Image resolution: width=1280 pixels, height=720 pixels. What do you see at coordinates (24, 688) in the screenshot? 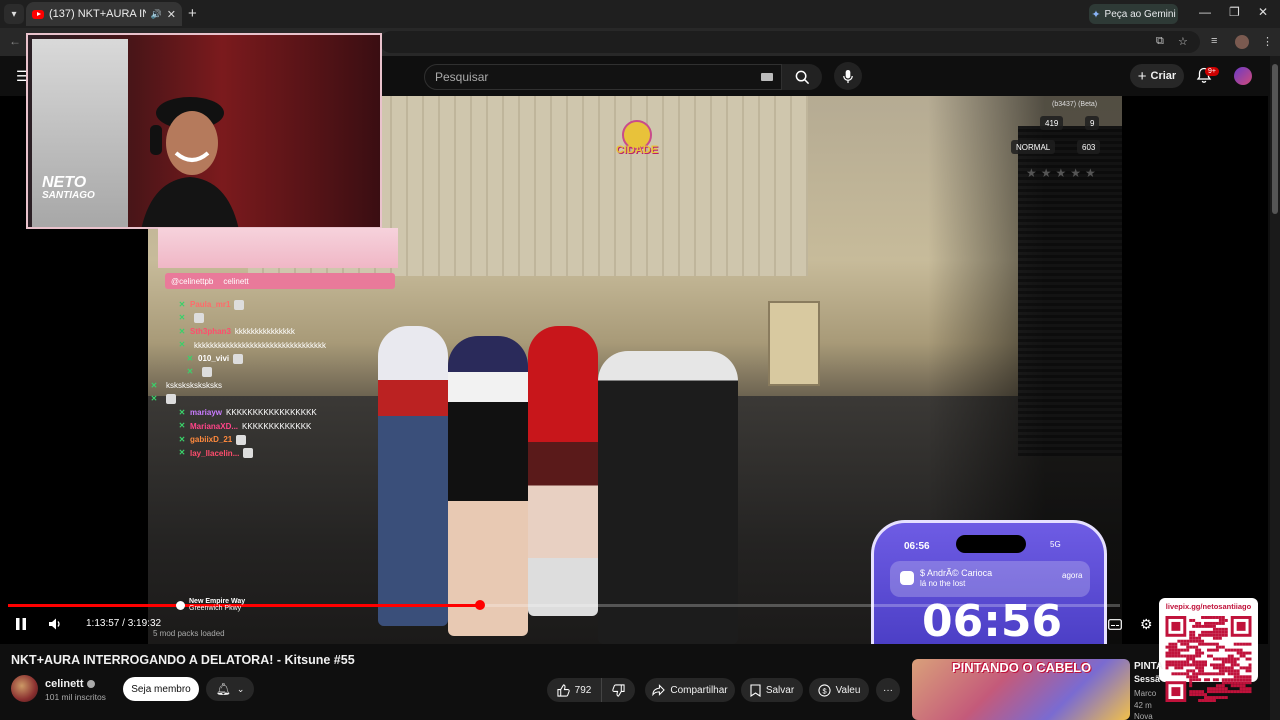
I see `channel-avatar` at bounding box center [24, 688].